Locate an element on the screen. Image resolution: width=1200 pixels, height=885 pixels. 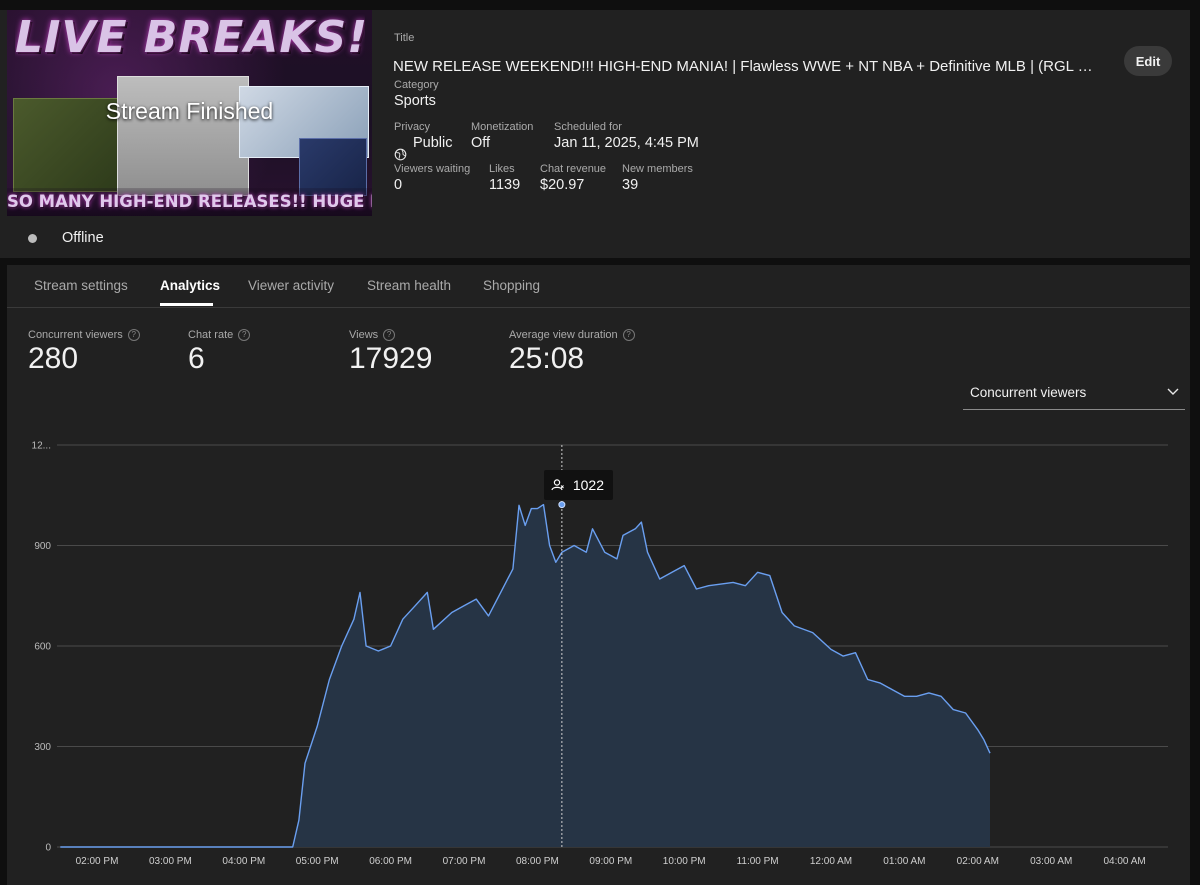
x-tick-label: 11:00 PM is located at coordinates (758, 861).